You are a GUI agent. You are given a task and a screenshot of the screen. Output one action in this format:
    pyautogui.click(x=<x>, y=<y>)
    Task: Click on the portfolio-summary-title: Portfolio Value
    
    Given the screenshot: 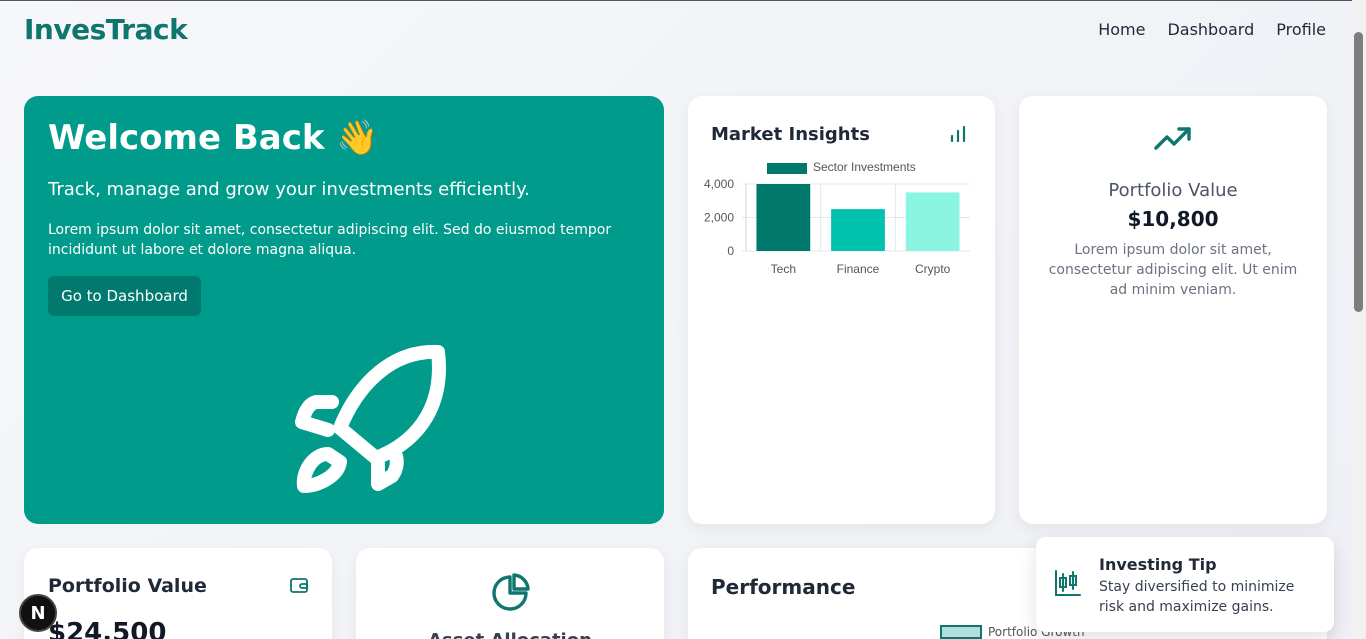 What is the action you would take?
    pyautogui.click(x=127, y=586)
    